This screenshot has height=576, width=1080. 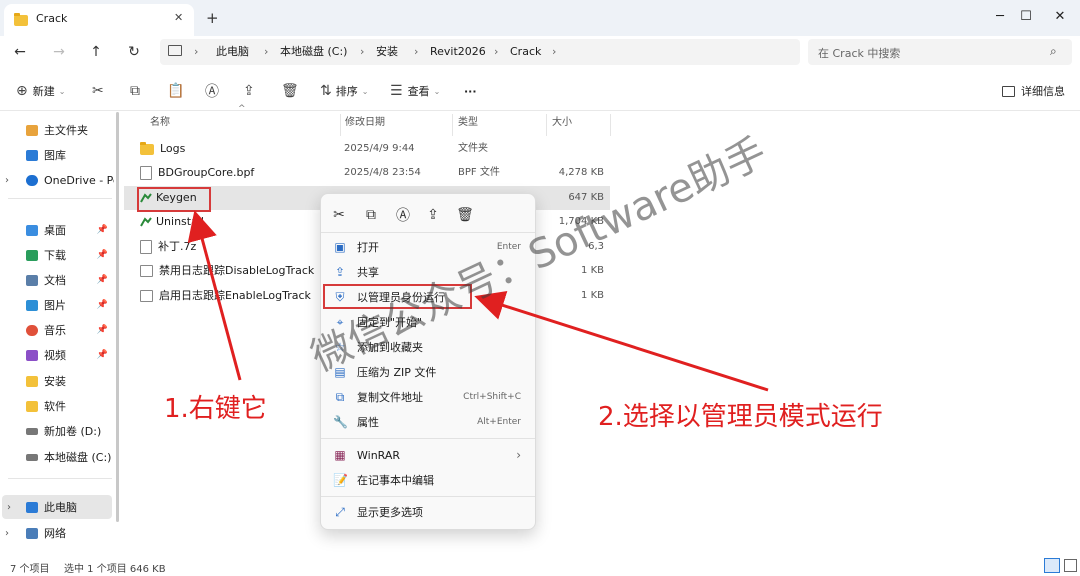 What do you see at coordinates (30, 569) in the screenshot?
I see `item-count: 7 个项目` at bounding box center [30, 569].